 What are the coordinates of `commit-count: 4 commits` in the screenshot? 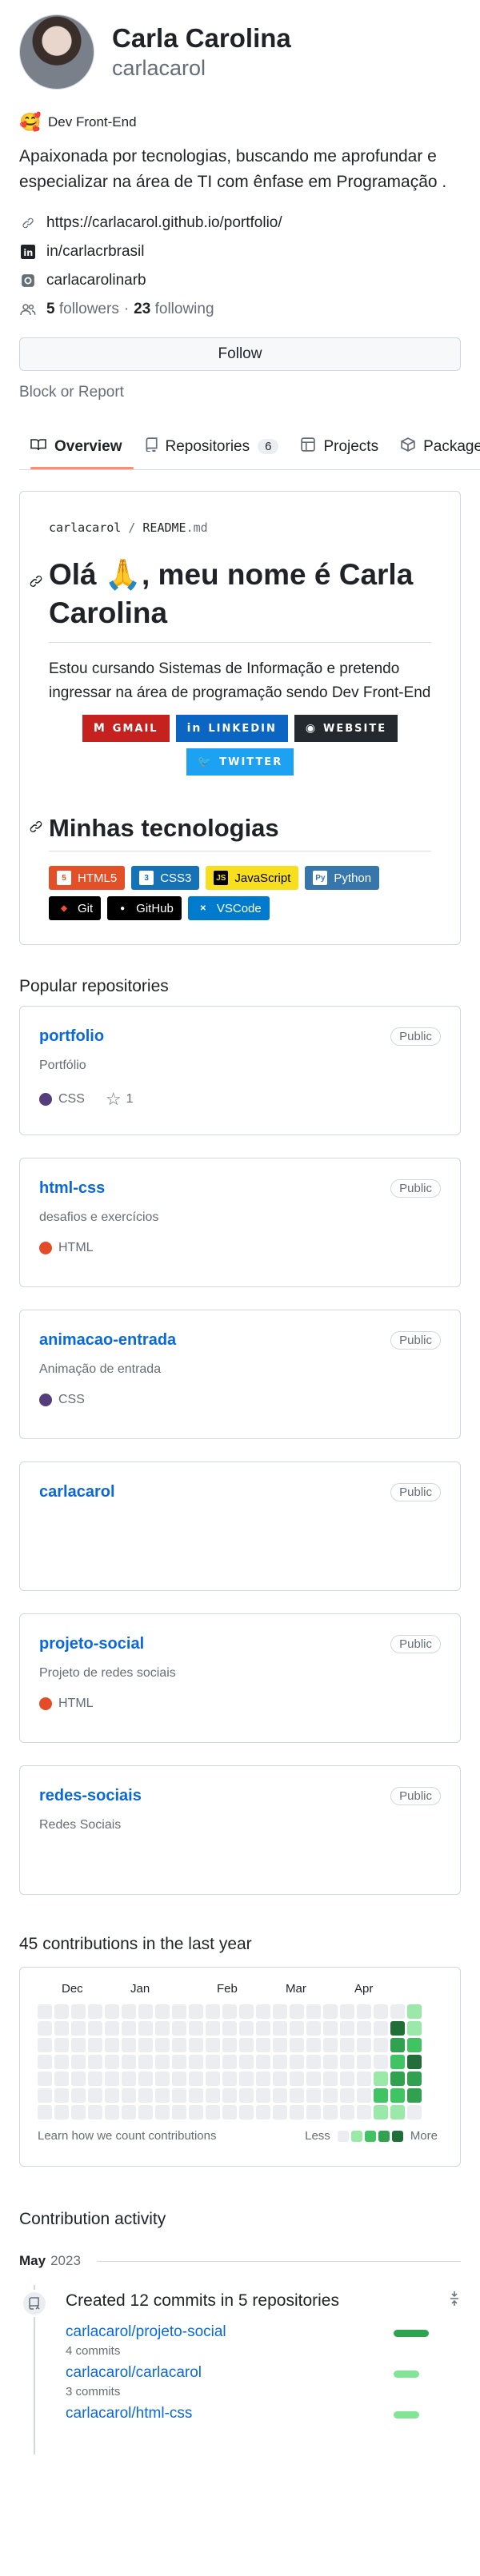 It's located at (146, 2351).